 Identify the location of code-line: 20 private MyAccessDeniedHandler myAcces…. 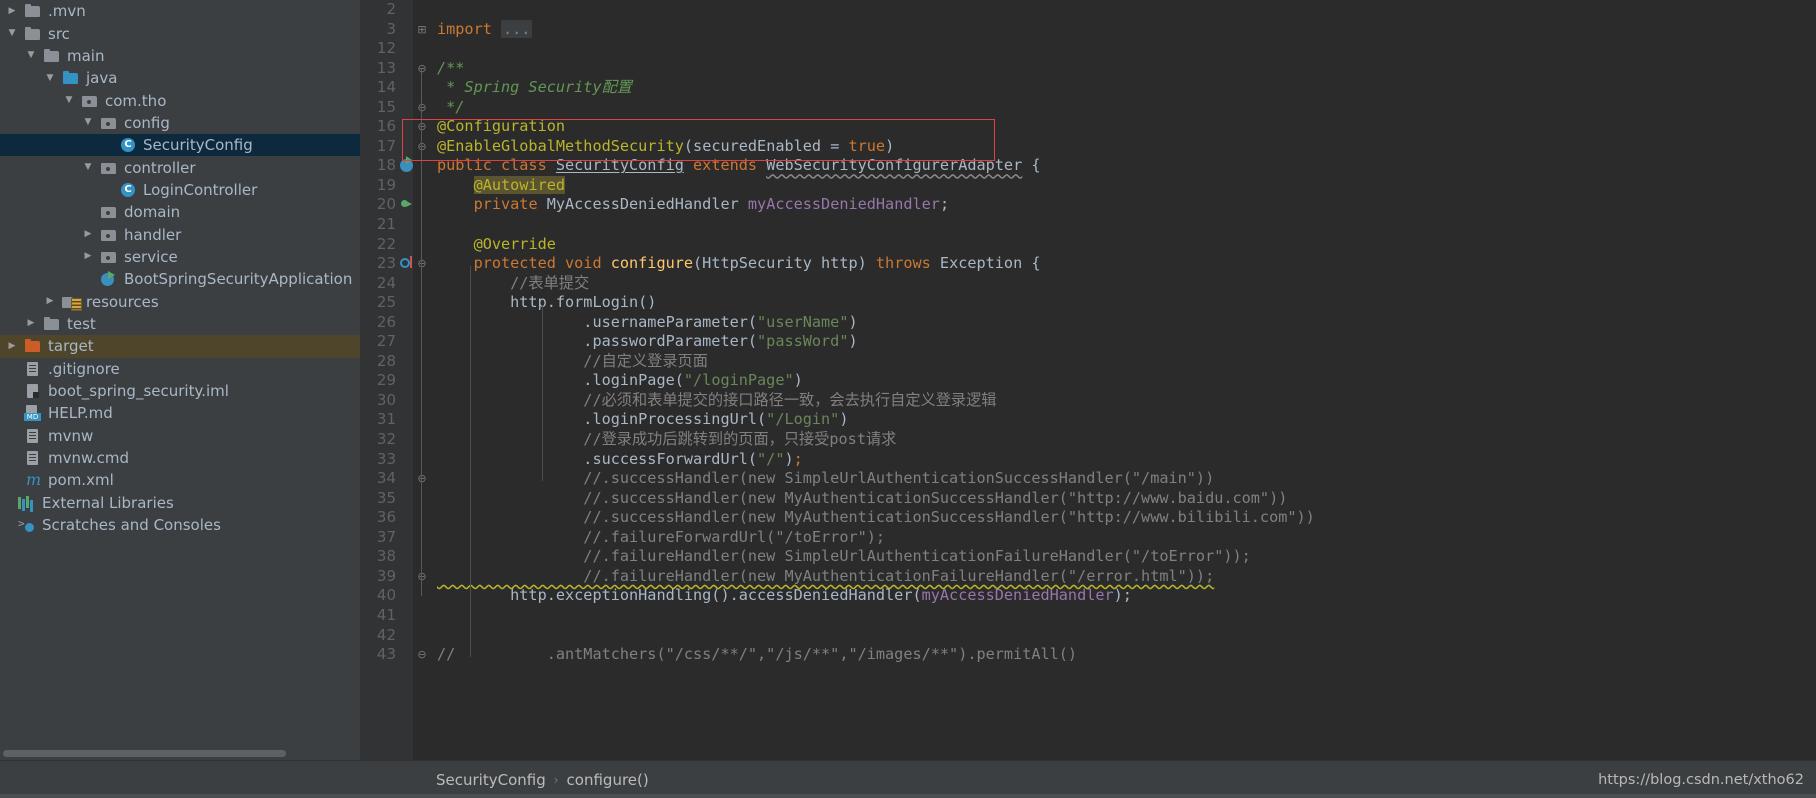
(1088, 205).